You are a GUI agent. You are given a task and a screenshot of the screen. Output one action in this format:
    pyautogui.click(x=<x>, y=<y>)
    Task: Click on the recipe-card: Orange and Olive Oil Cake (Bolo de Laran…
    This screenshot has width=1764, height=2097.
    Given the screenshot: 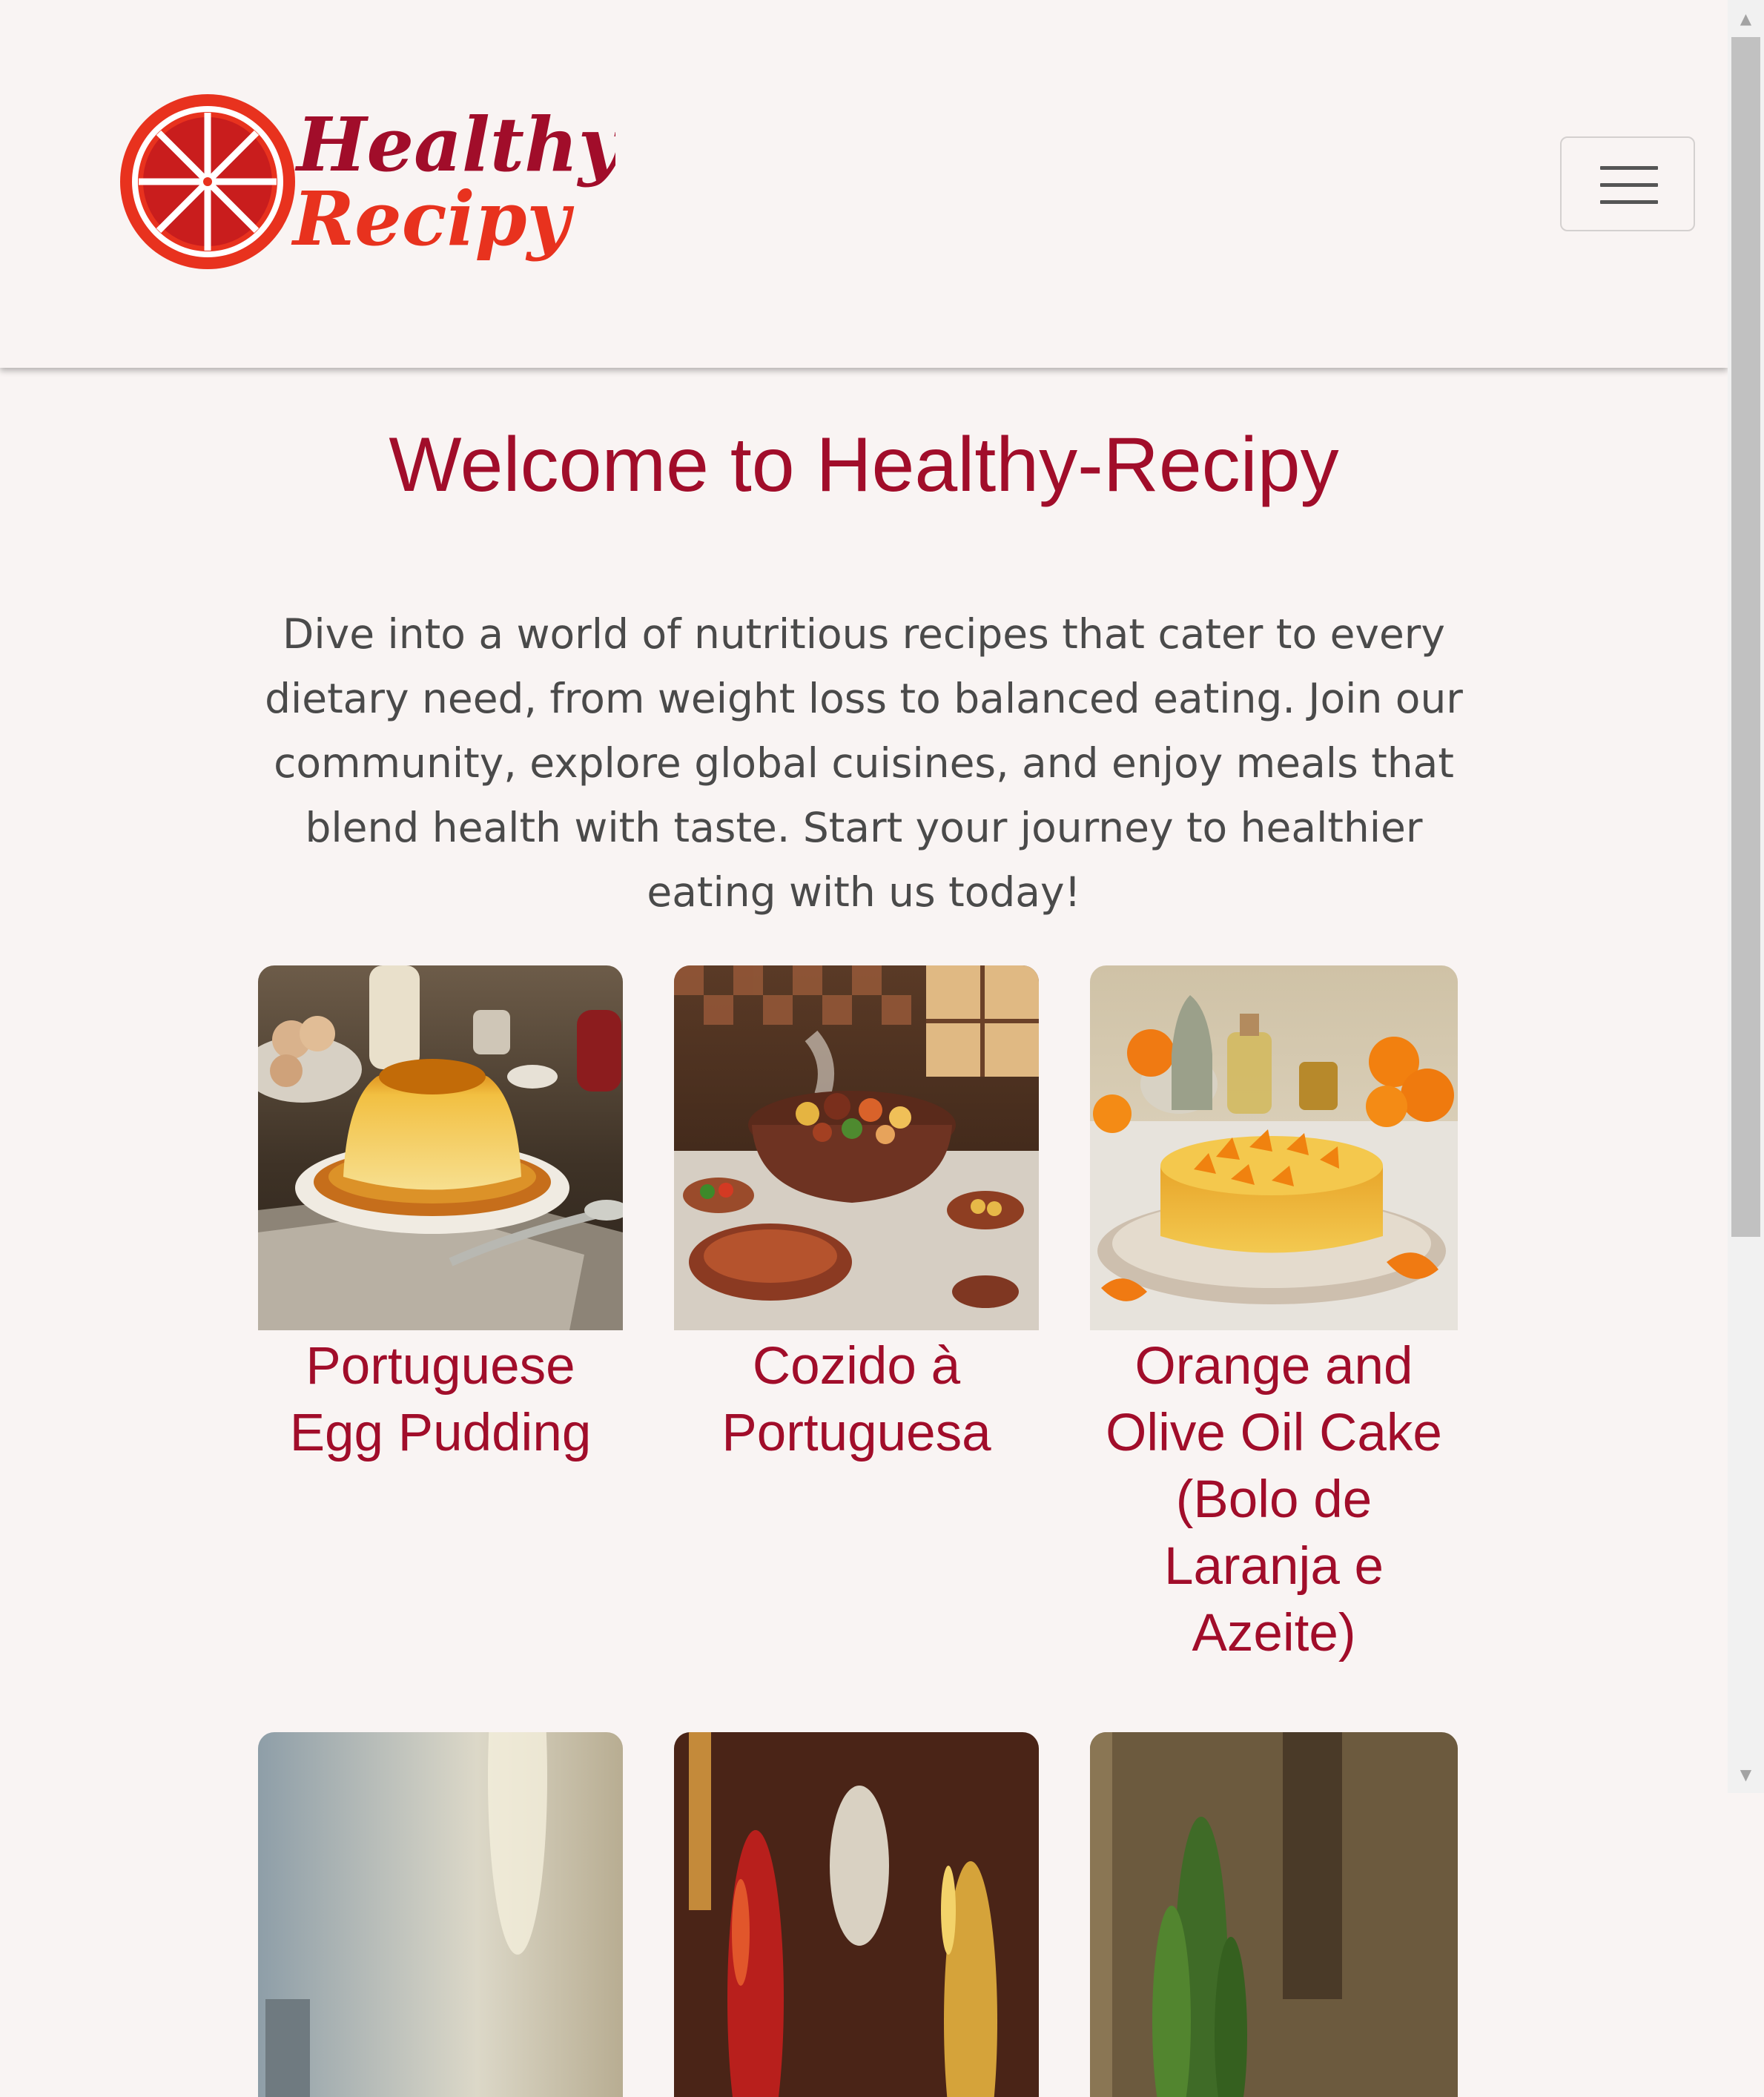 What is the action you would take?
    pyautogui.click(x=1274, y=1316)
    